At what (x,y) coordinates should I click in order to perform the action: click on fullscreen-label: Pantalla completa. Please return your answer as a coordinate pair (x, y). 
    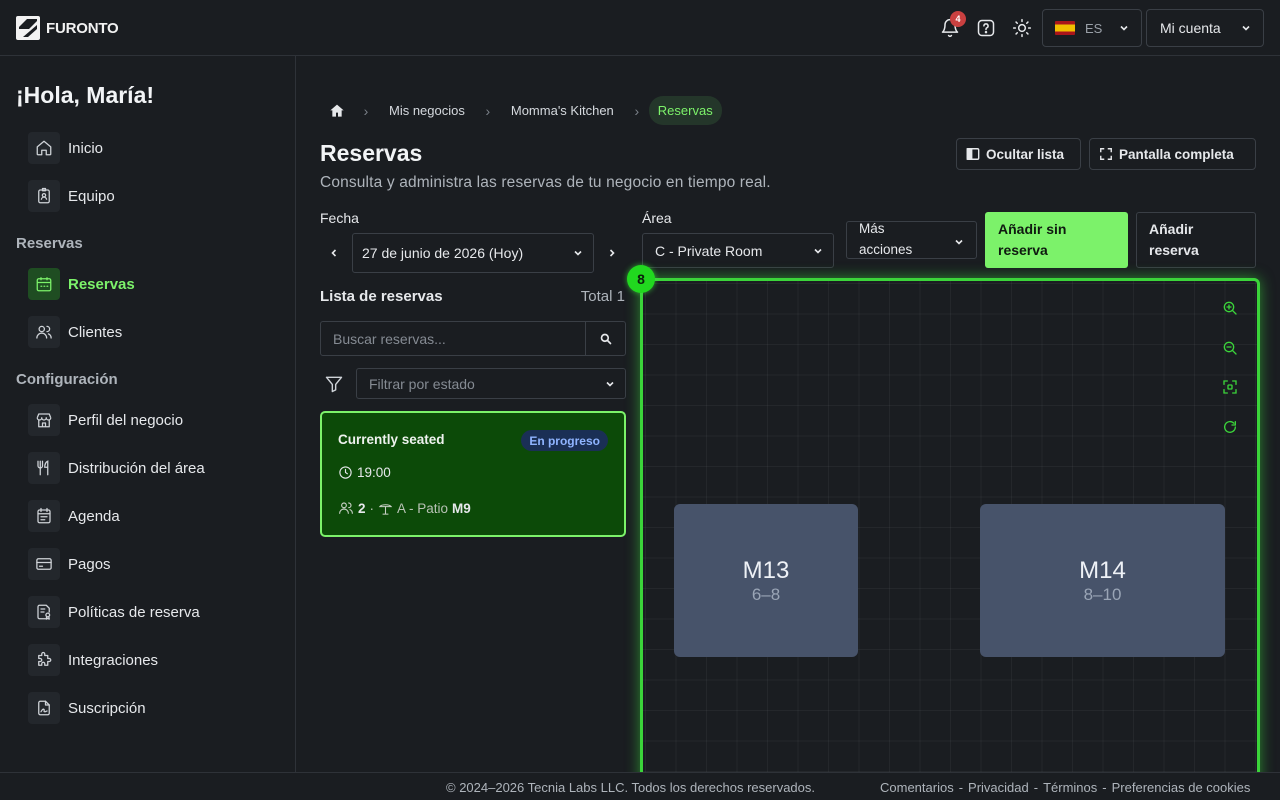
    Looking at the image, I should click on (1176, 154).